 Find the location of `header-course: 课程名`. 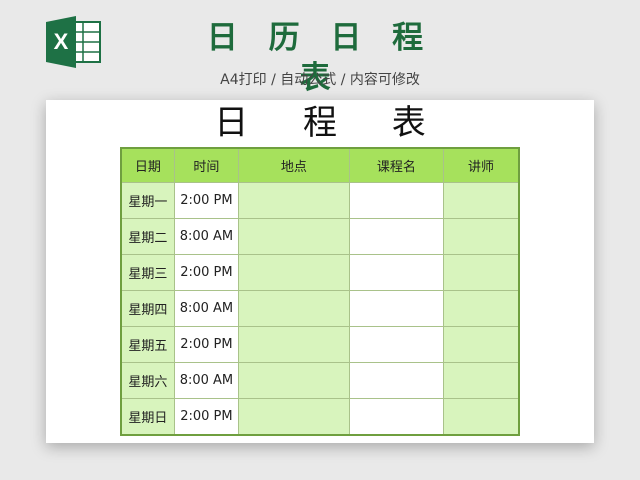

header-course: 课程名 is located at coordinates (396, 165).